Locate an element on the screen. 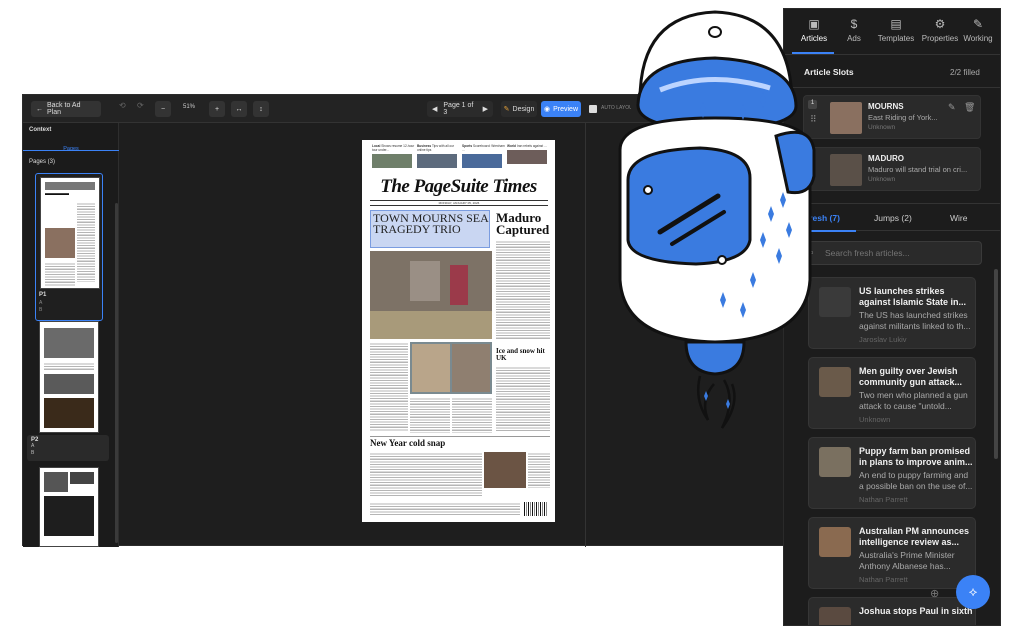  article-title: Joshua stops Paul in sixth is located at coordinates (916, 611).